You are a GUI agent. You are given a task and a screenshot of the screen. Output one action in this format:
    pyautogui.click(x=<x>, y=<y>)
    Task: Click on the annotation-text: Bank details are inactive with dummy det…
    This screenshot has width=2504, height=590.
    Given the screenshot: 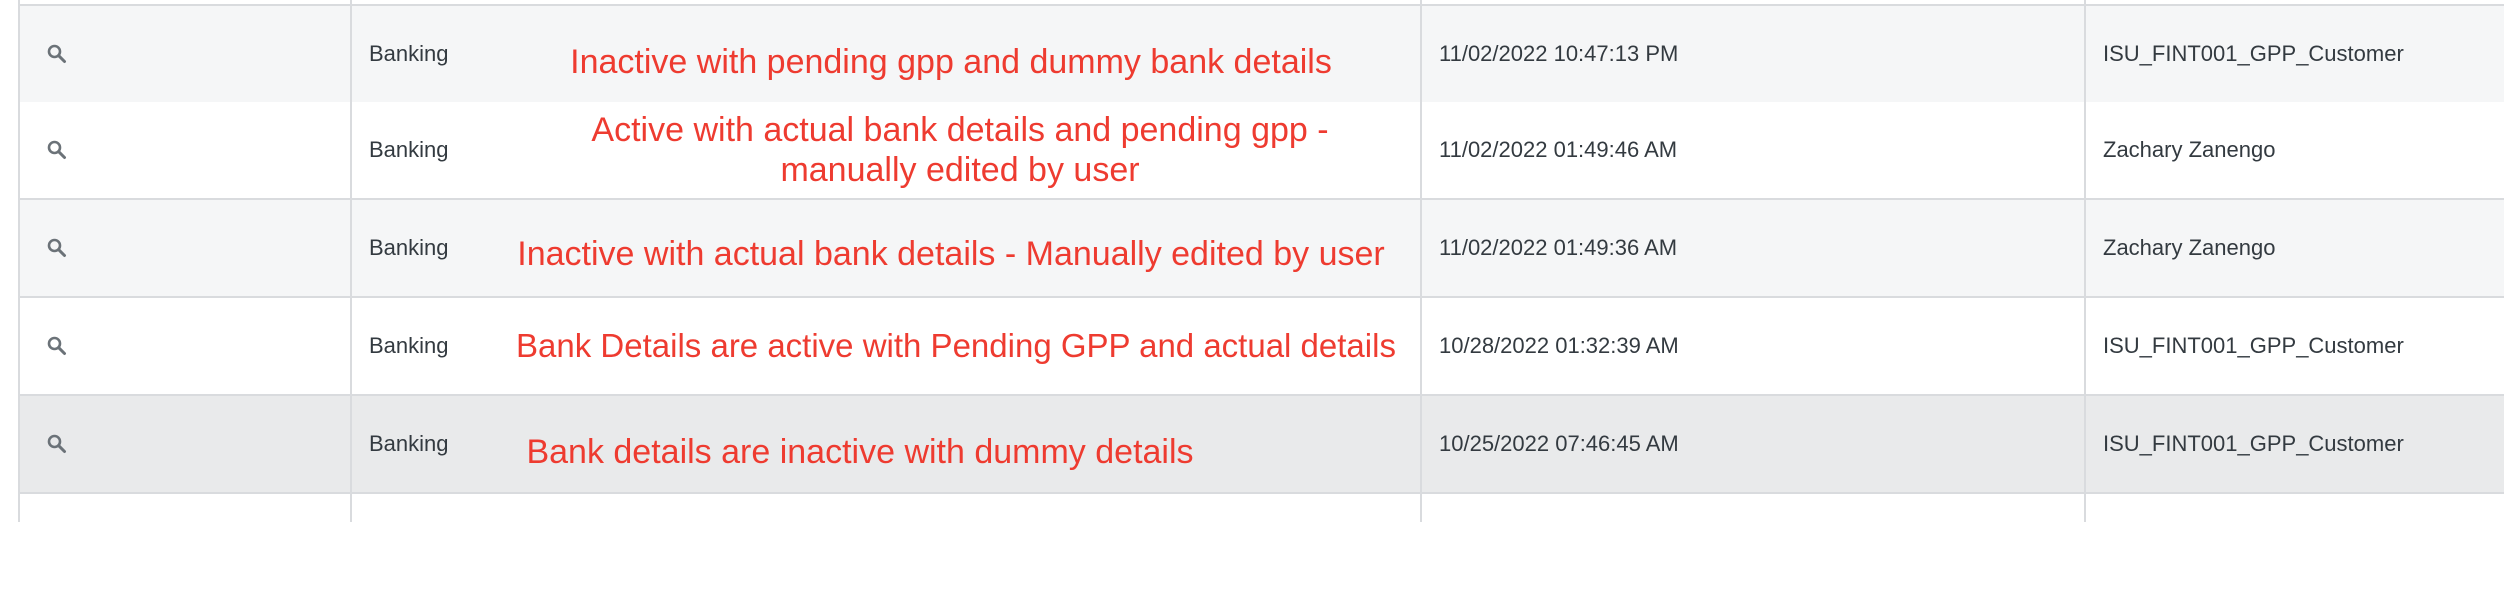 What is the action you would take?
    pyautogui.click(x=860, y=452)
    